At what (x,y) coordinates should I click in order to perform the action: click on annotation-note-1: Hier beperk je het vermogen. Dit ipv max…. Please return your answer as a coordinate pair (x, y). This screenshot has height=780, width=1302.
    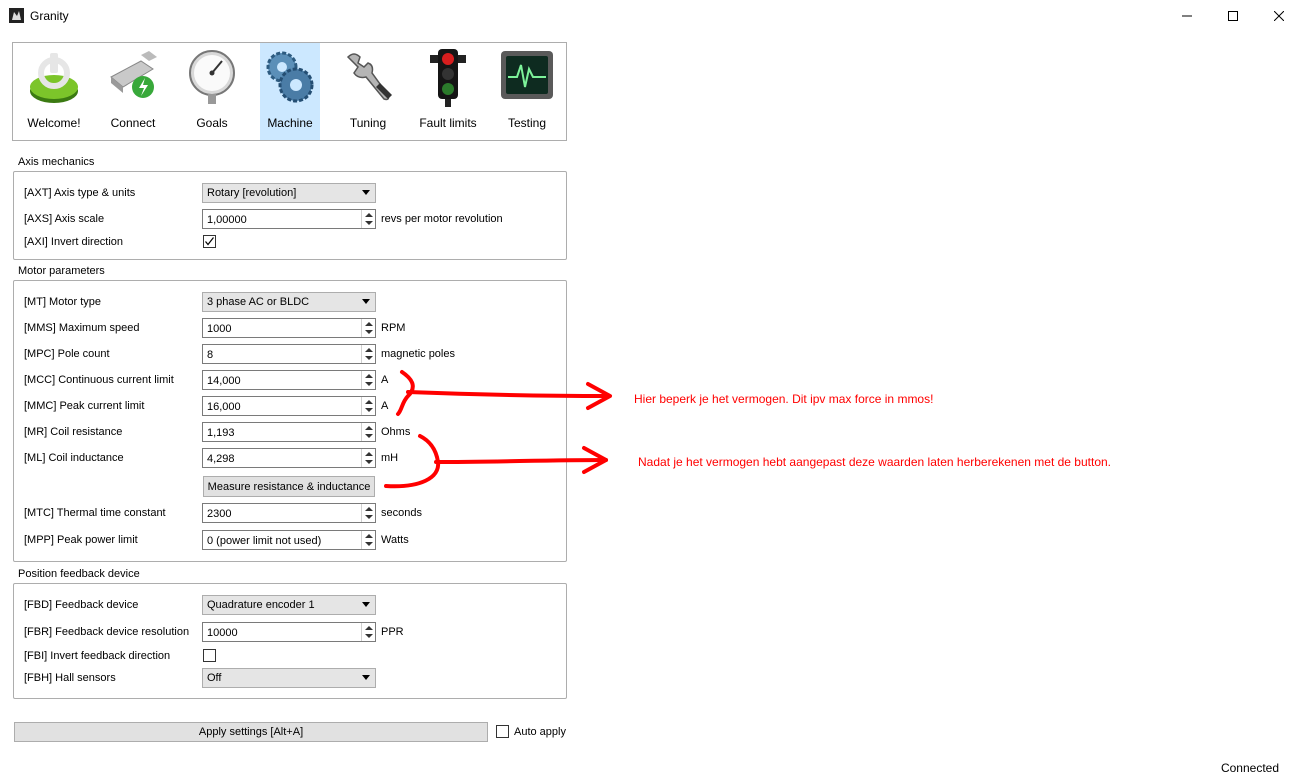
    Looking at the image, I should click on (784, 399).